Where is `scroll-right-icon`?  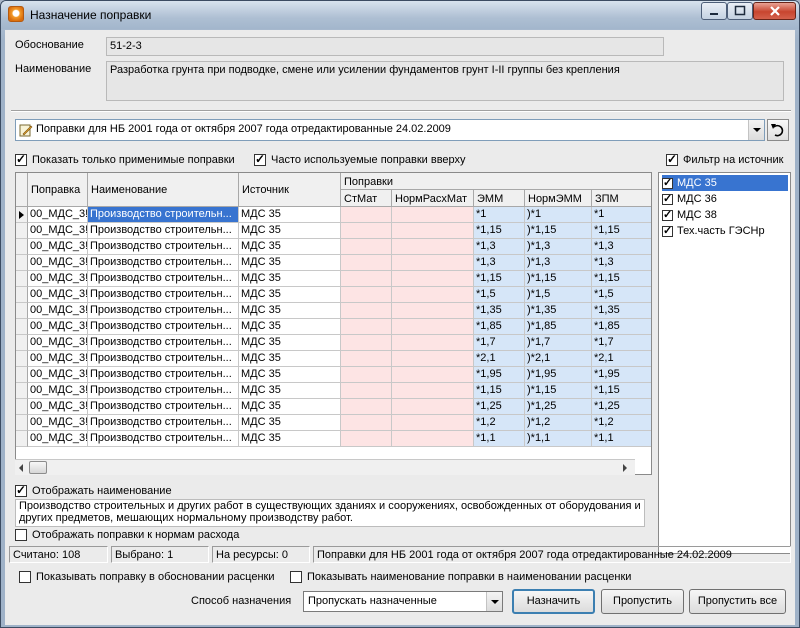 scroll-right-icon is located at coordinates (625, 469).